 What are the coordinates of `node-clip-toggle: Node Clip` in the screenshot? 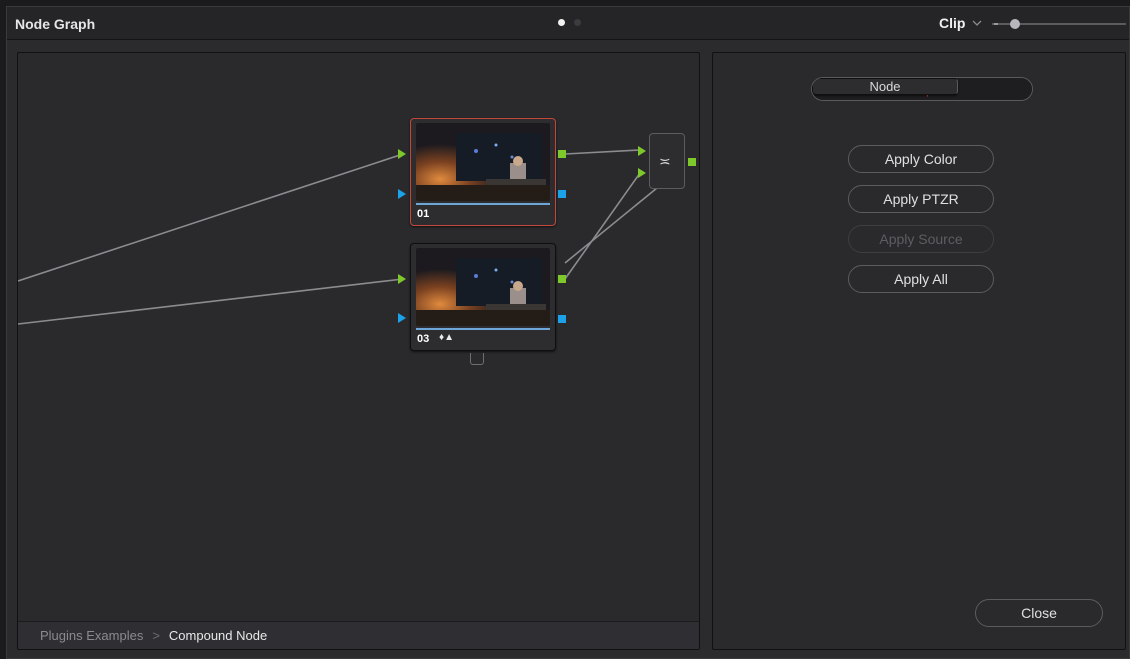 It's located at (922, 89).